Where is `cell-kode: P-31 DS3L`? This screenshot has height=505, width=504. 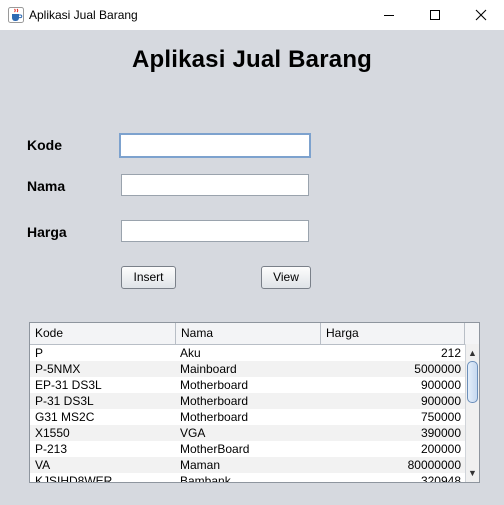
cell-kode: P-31 DS3L is located at coordinates (64, 401).